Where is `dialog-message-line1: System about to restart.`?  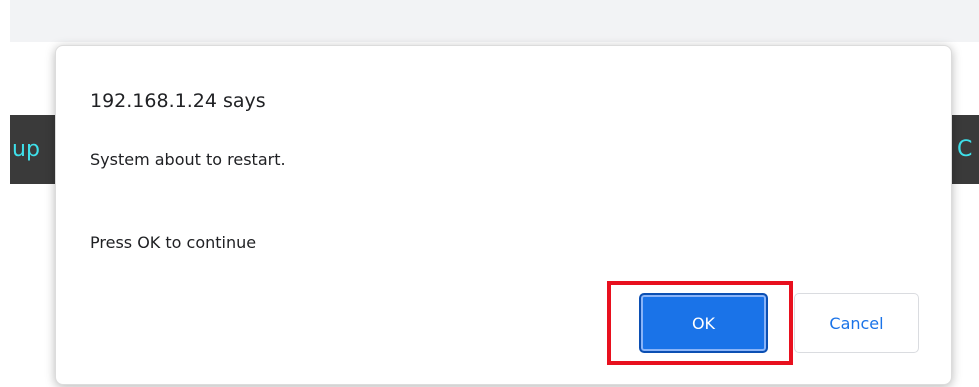 dialog-message-line1: System about to restart. is located at coordinates (188, 159).